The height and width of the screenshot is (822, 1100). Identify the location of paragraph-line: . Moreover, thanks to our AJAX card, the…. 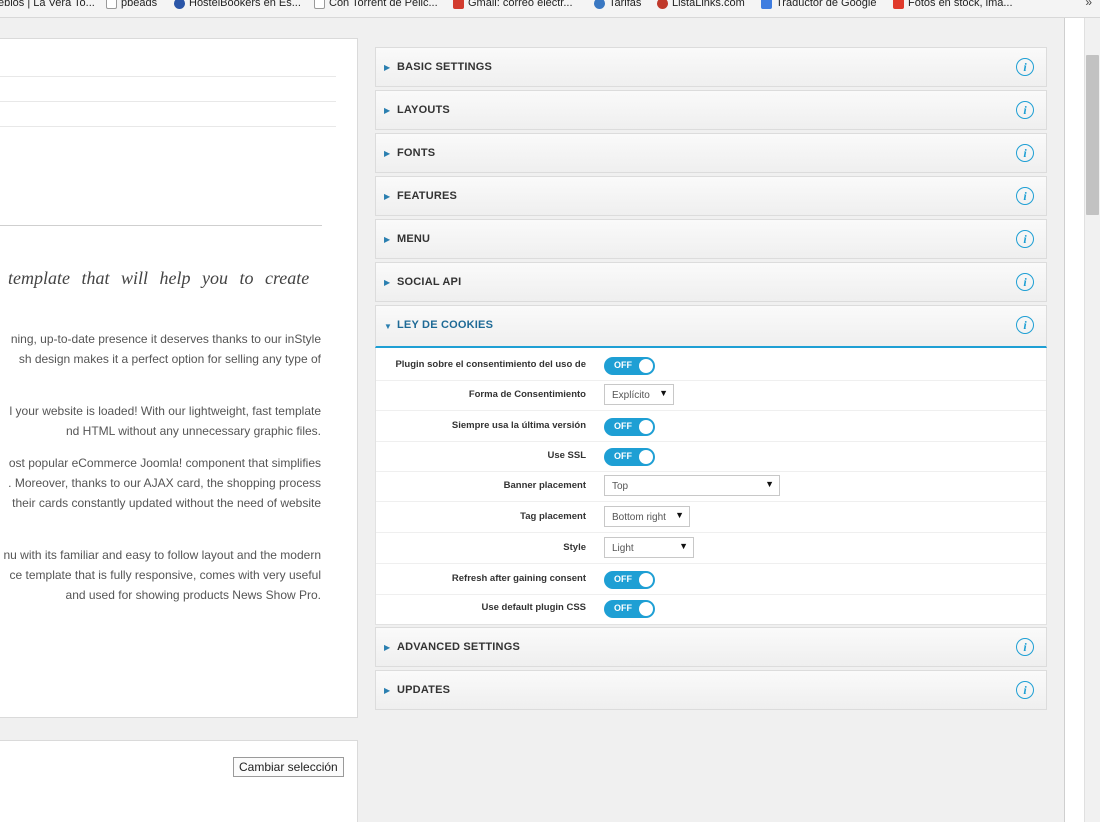
(164, 483).